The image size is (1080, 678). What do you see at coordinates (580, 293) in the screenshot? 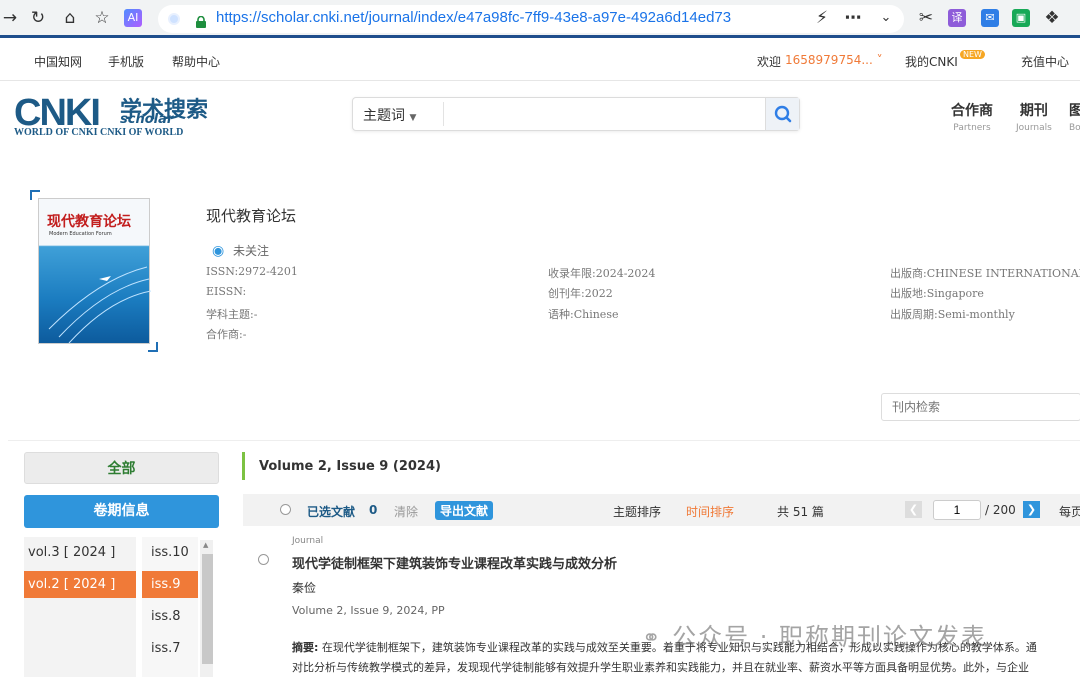
I see `journal-founded: 创刊年:2022` at bounding box center [580, 293].